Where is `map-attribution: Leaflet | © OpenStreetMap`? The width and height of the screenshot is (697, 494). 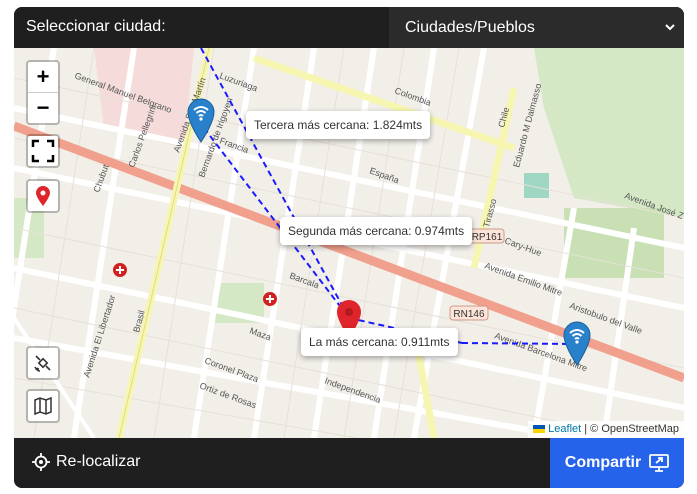 map-attribution: Leaflet | © OpenStreetMap is located at coordinates (606, 429).